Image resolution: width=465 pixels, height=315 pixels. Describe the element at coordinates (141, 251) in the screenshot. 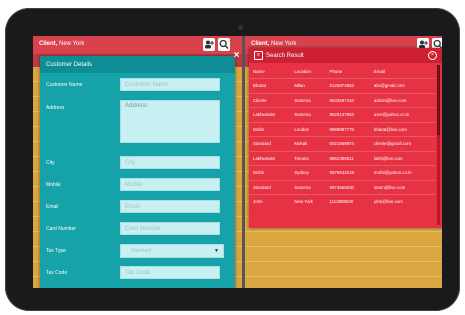

I see `tax-type-value: Standard` at that location.